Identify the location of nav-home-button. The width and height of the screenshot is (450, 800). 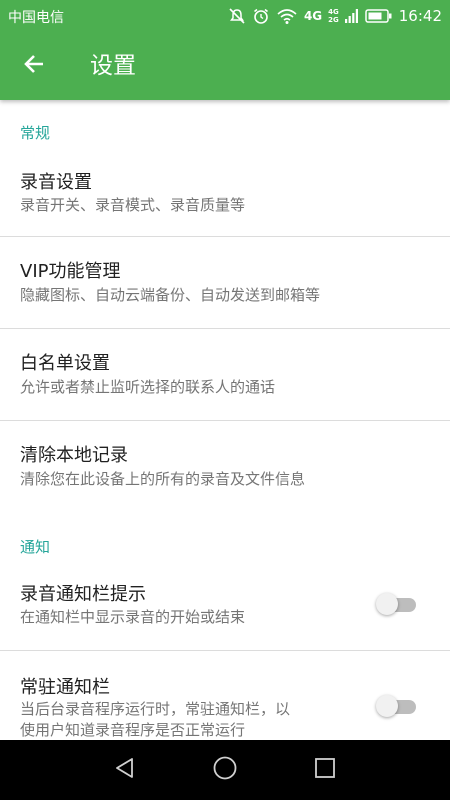
(225, 770).